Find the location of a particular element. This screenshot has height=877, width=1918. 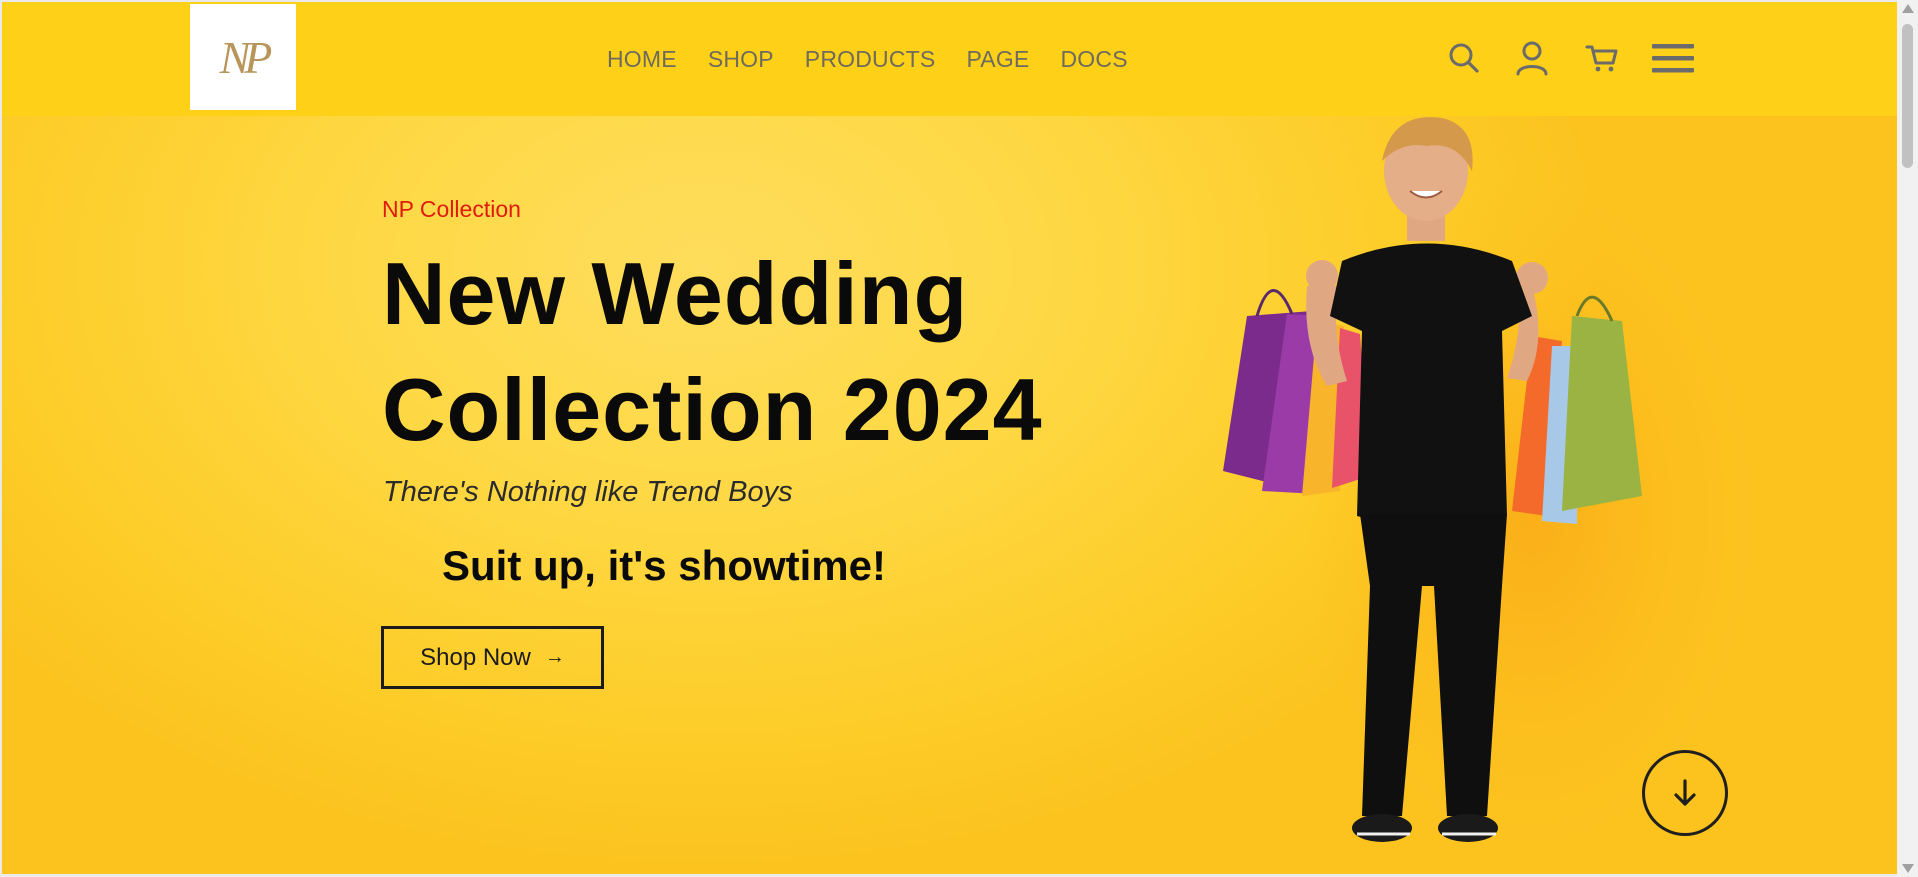

page-scrollbar is located at coordinates (1907, 438).